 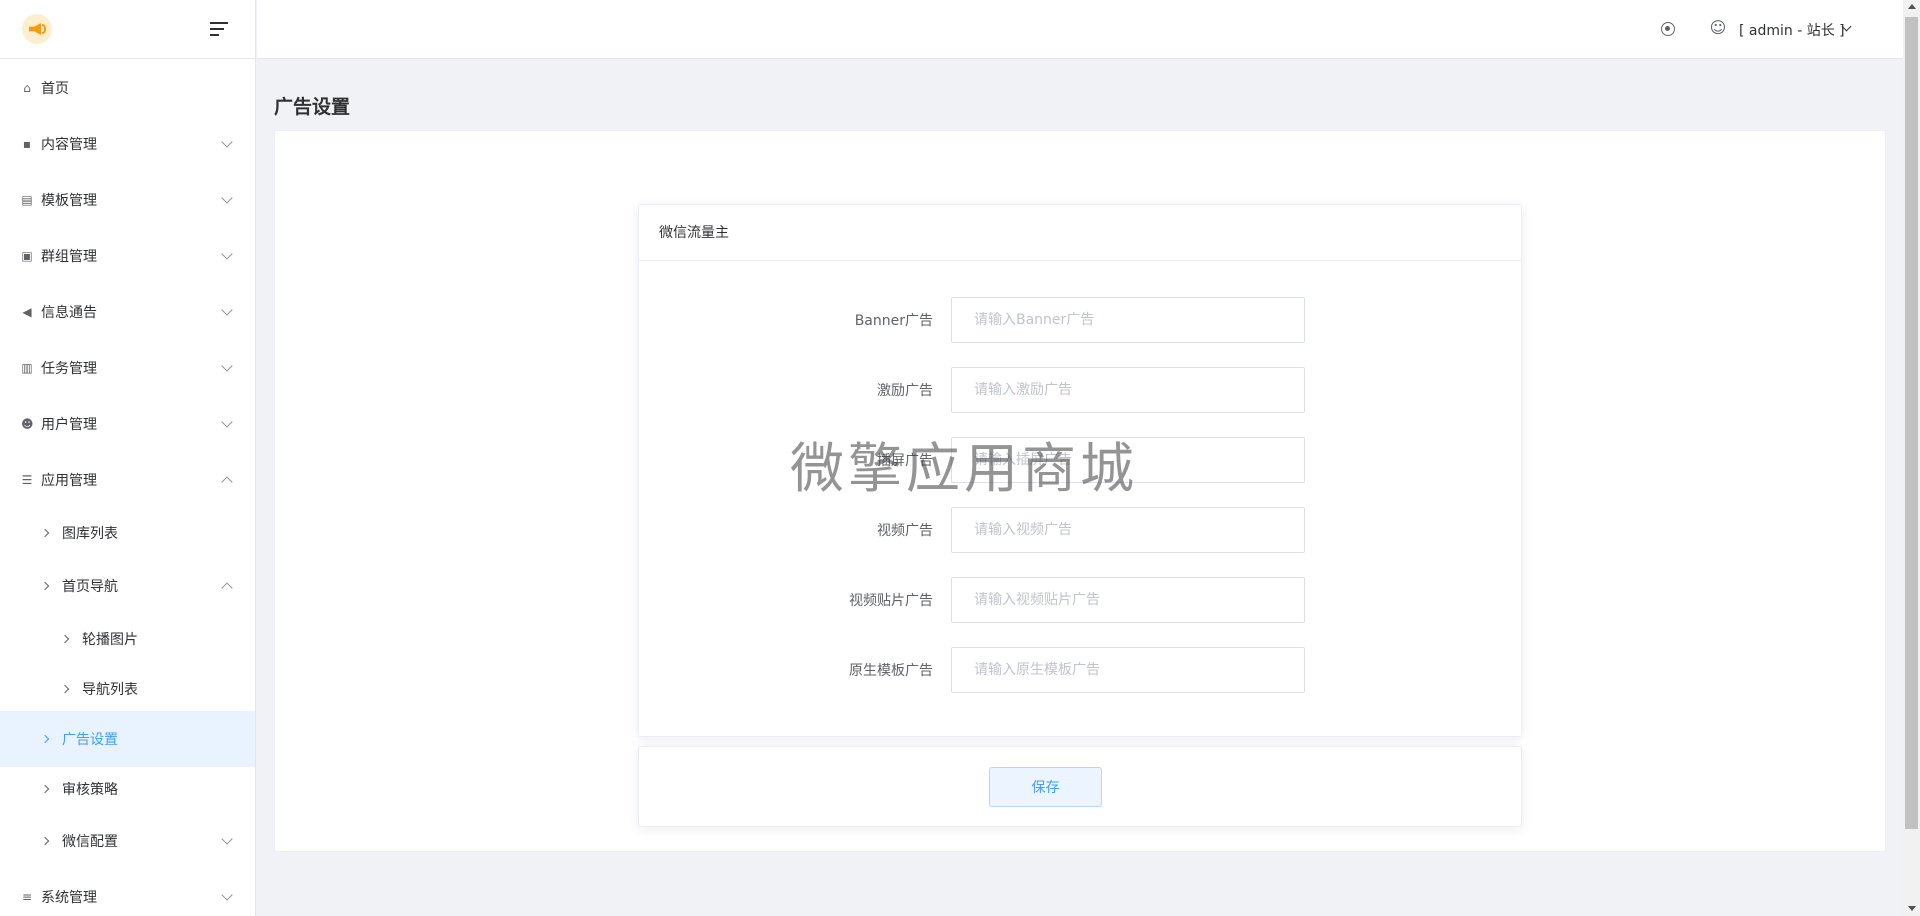 I want to click on reward-ad-input, so click(x=1128, y=390).